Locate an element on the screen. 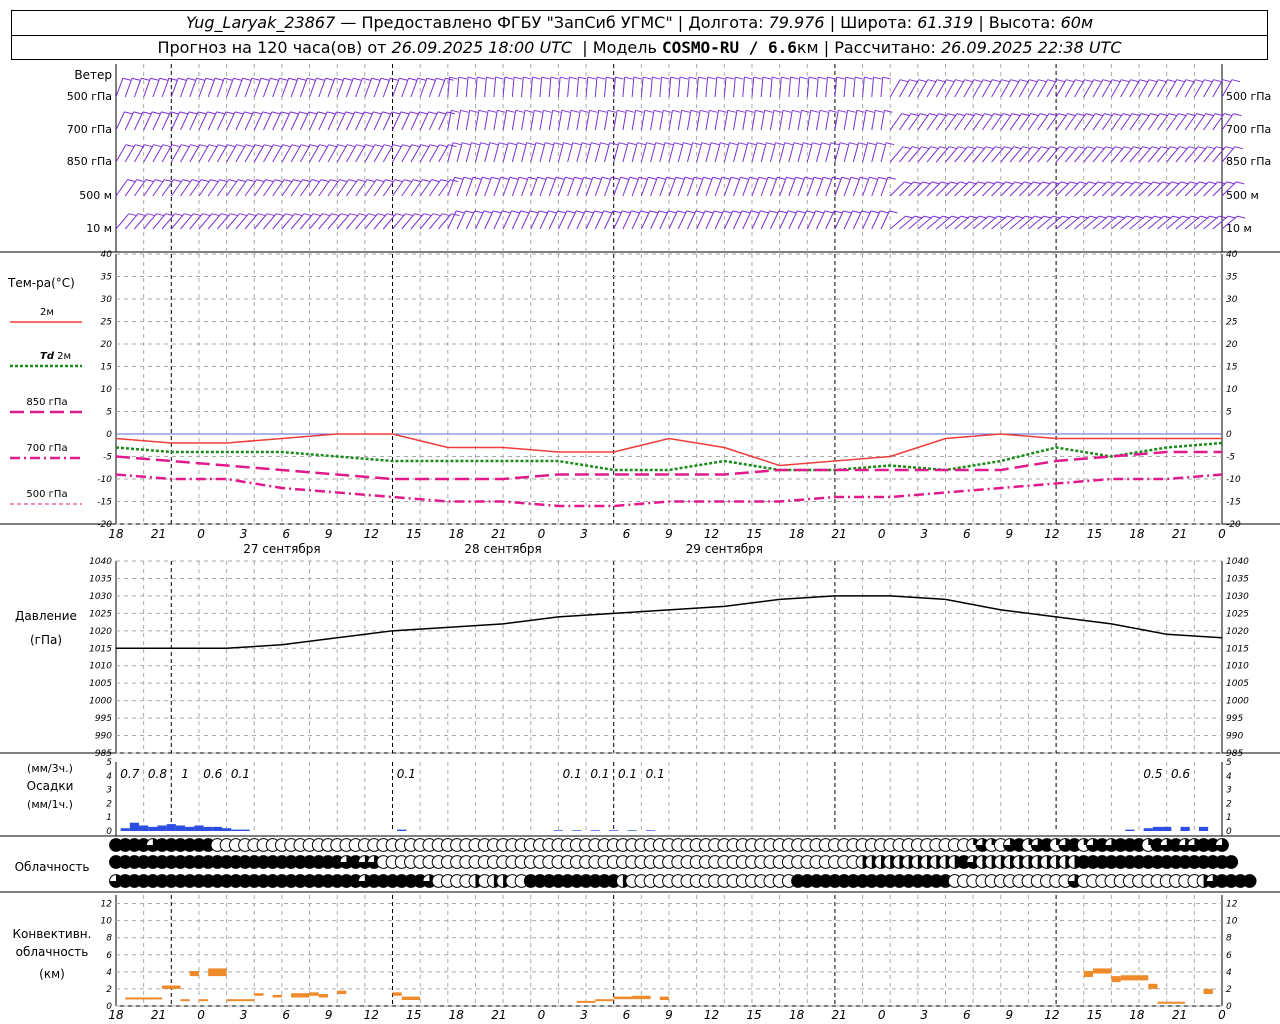  temp-day-label: 29 сентября is located at coordinates (724, 549).